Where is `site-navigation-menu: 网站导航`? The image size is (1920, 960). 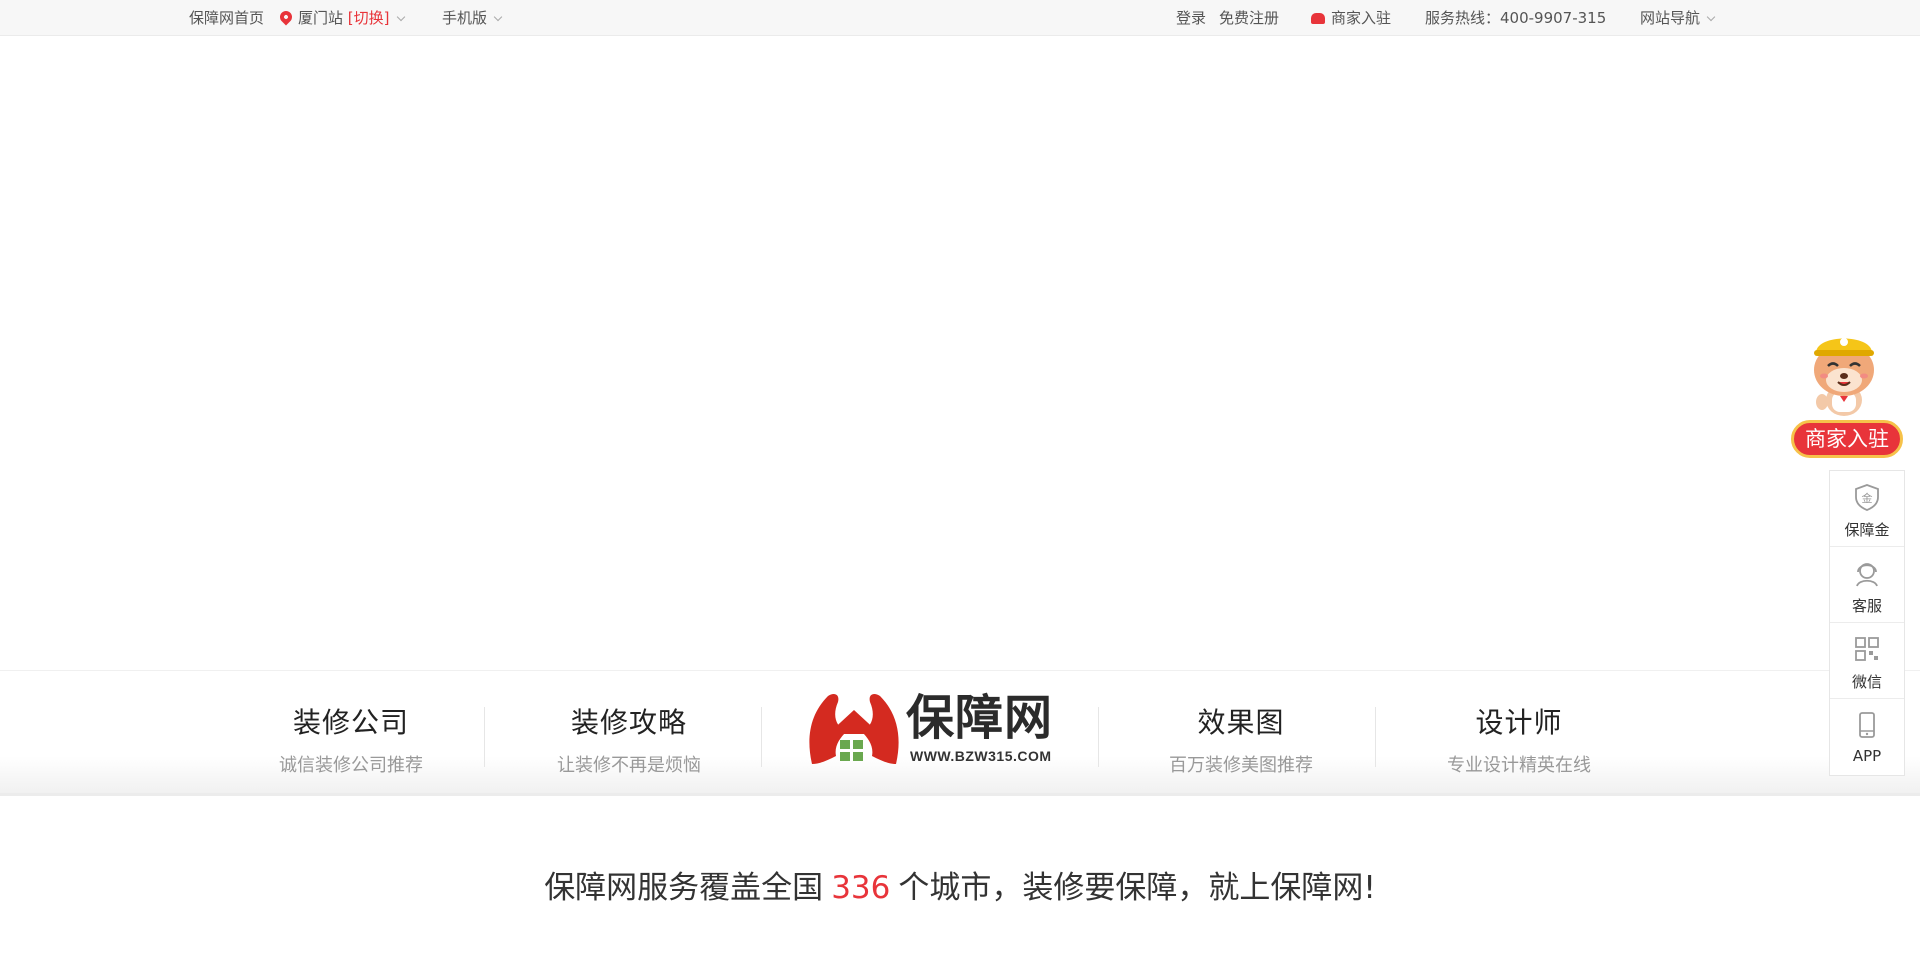
site-navigation-menu: 网站导航 is located at coordinates (1678, 18).